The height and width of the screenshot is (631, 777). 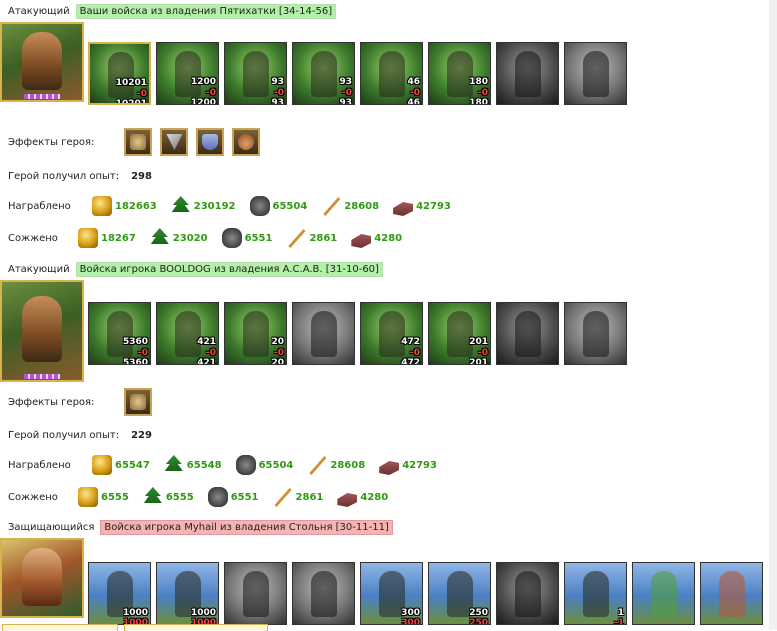 I want to click on unit-slot: 180 -0 180, so click(x=459, y=73).